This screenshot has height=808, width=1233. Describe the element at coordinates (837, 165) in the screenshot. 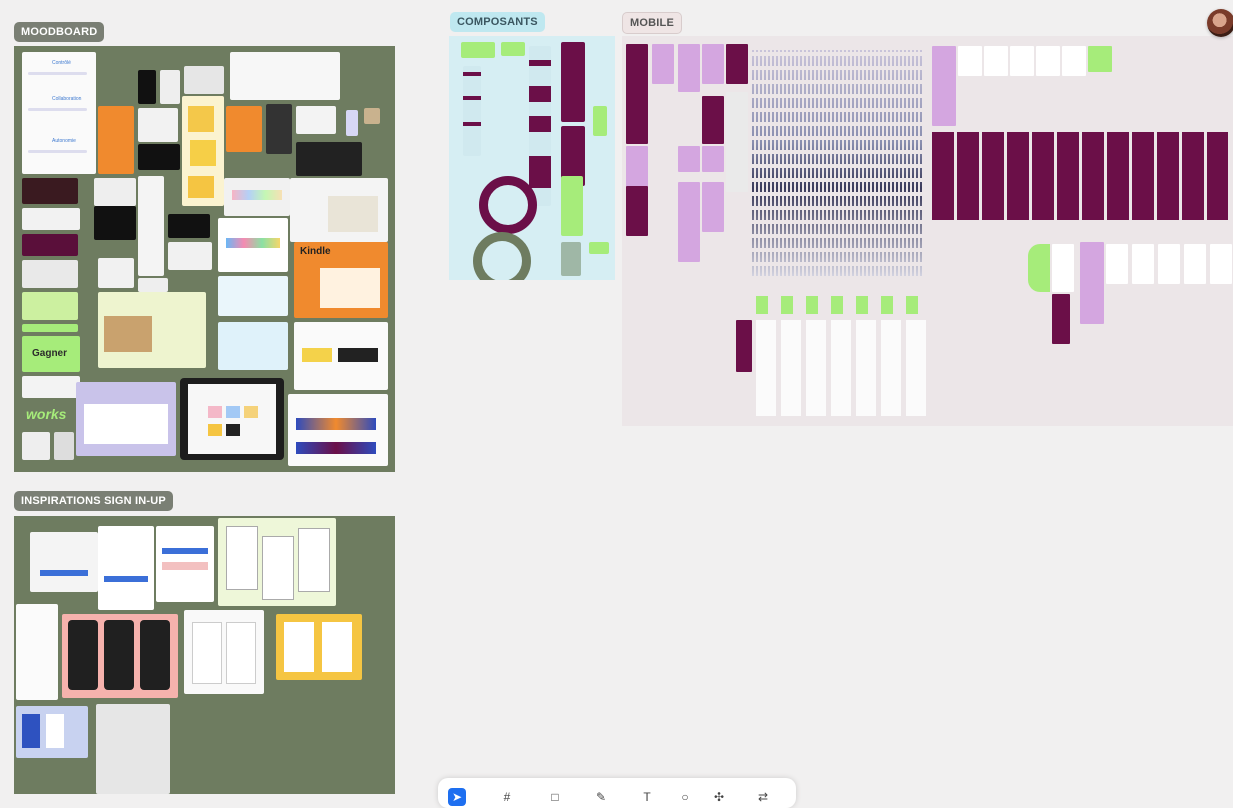

I see `mobile-screenshot-grid` at that location.